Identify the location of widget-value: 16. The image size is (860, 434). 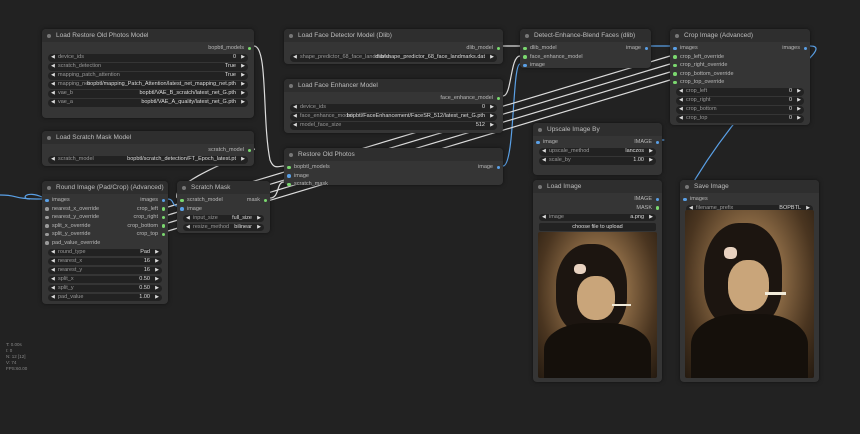
(147, 271).